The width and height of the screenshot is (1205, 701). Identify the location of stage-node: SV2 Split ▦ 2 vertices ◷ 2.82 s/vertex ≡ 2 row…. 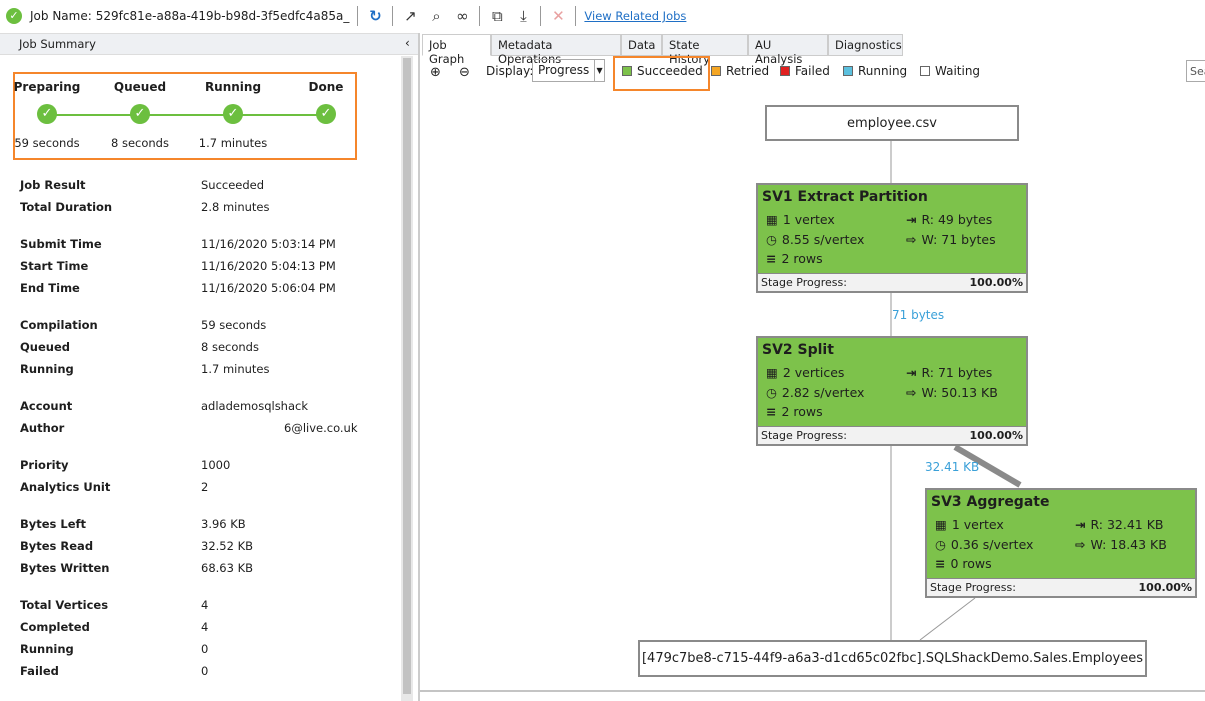
(892, 391).